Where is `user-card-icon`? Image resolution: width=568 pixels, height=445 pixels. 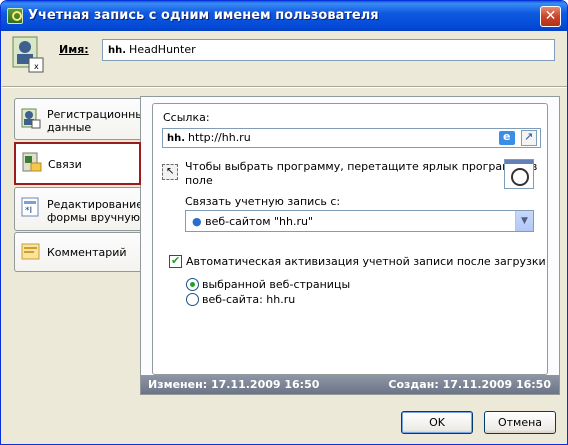
user-card-icon is located at coordinates (31, 118).